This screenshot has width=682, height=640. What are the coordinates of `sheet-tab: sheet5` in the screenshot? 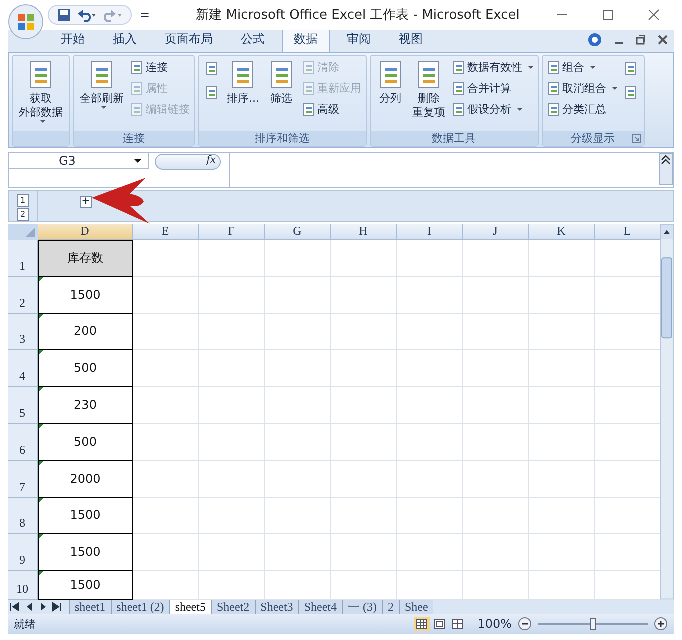 It's located at (190, 607).